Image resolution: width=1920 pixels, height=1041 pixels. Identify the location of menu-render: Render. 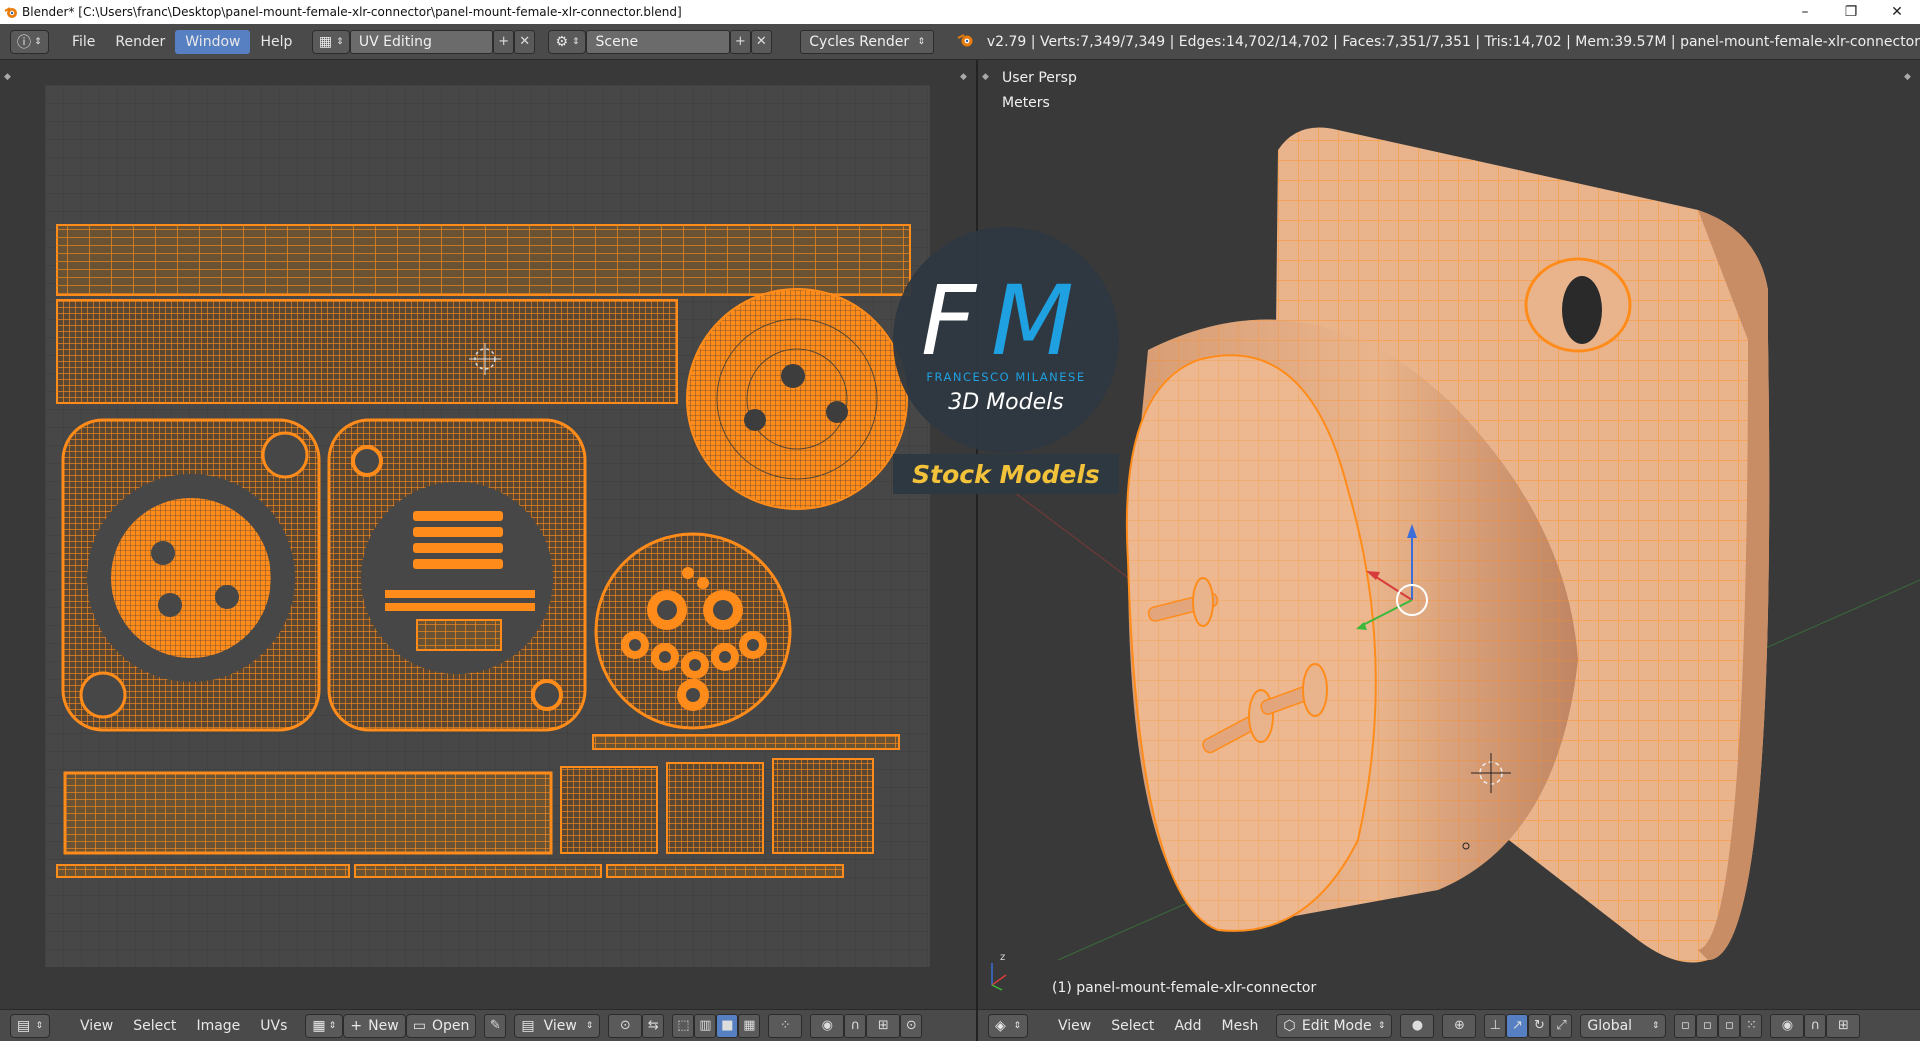
(140, 42).